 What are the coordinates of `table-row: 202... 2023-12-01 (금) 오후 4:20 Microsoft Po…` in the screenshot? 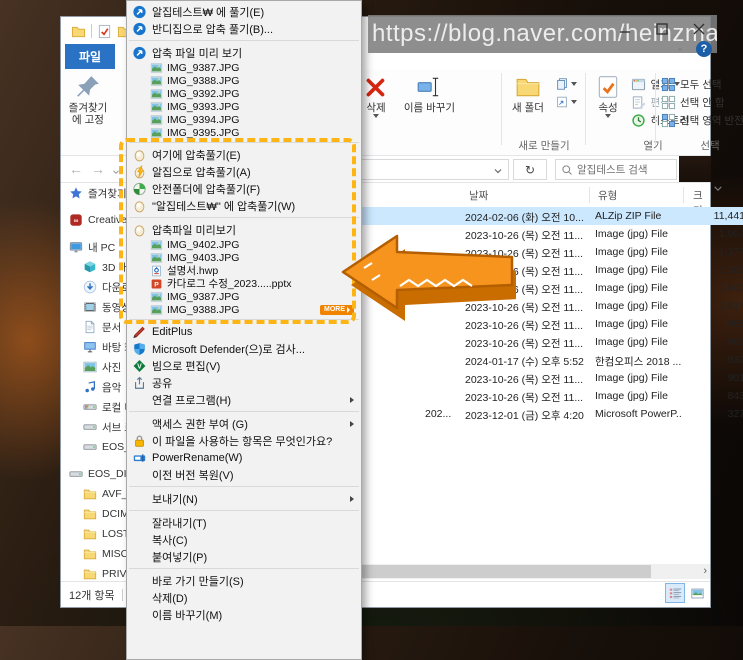 It's located at (552, 414).